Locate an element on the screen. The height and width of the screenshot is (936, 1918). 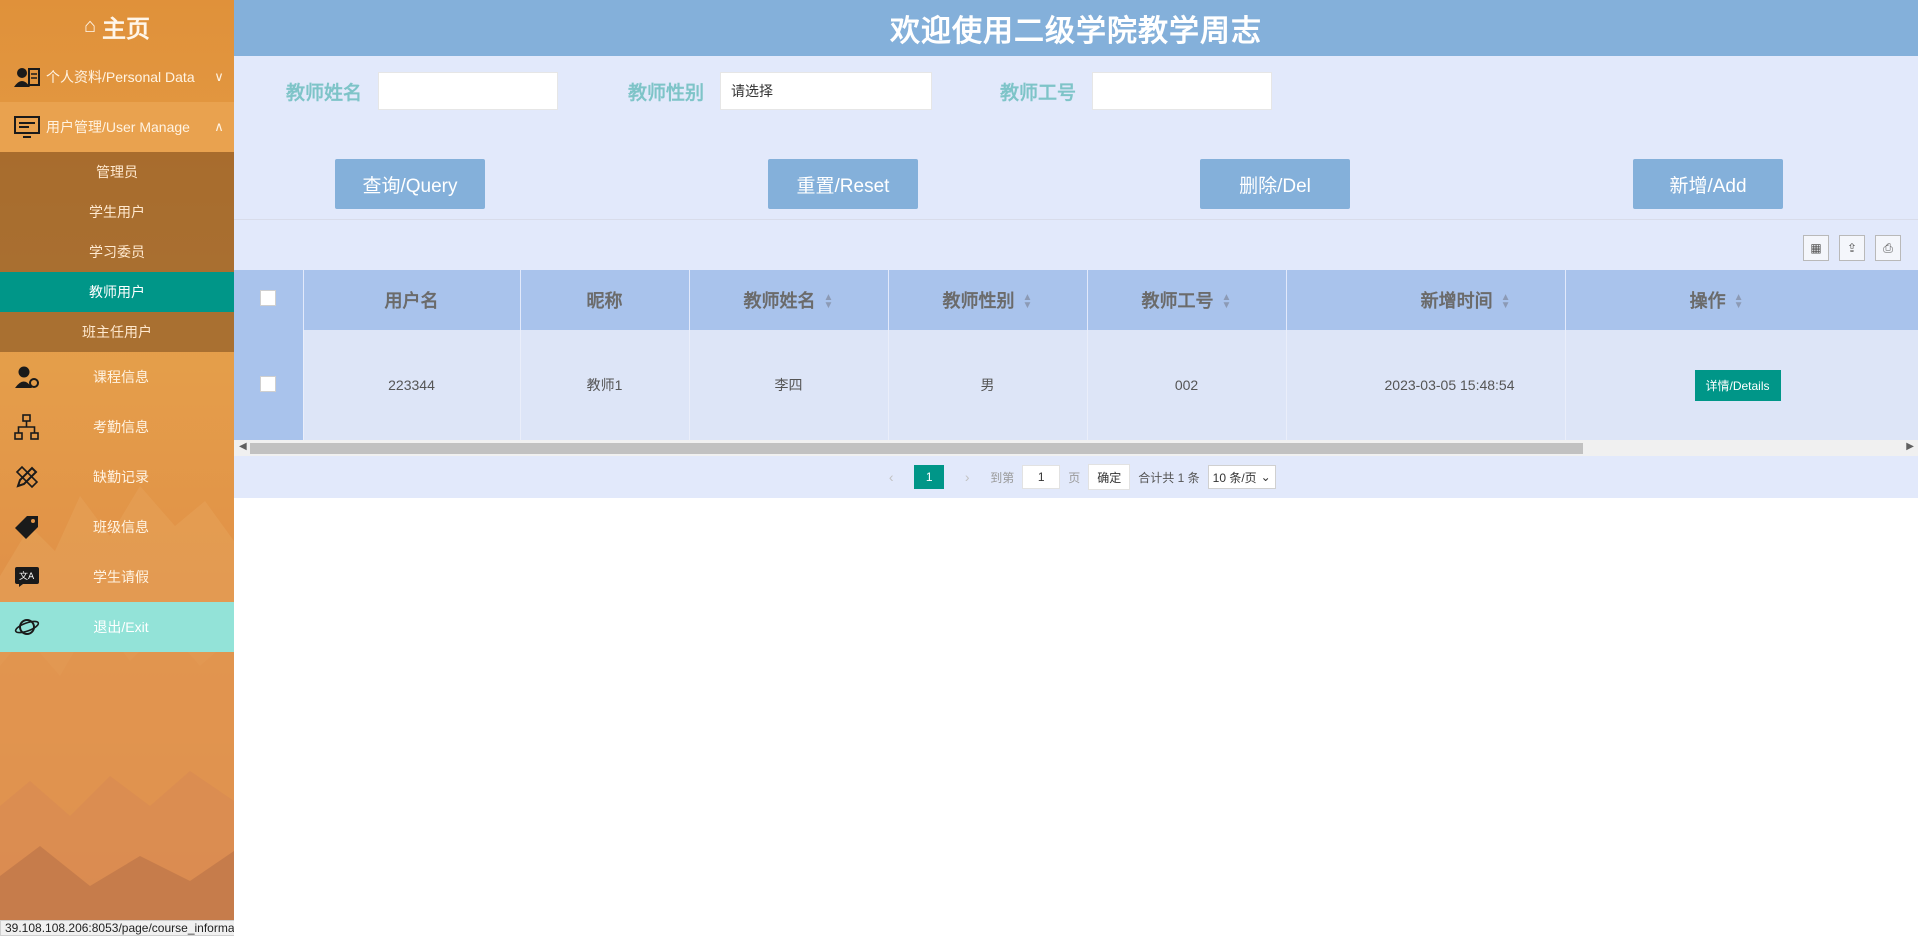
menu-attendance-info: 考勤信息 is located at coordinates (117, 427).